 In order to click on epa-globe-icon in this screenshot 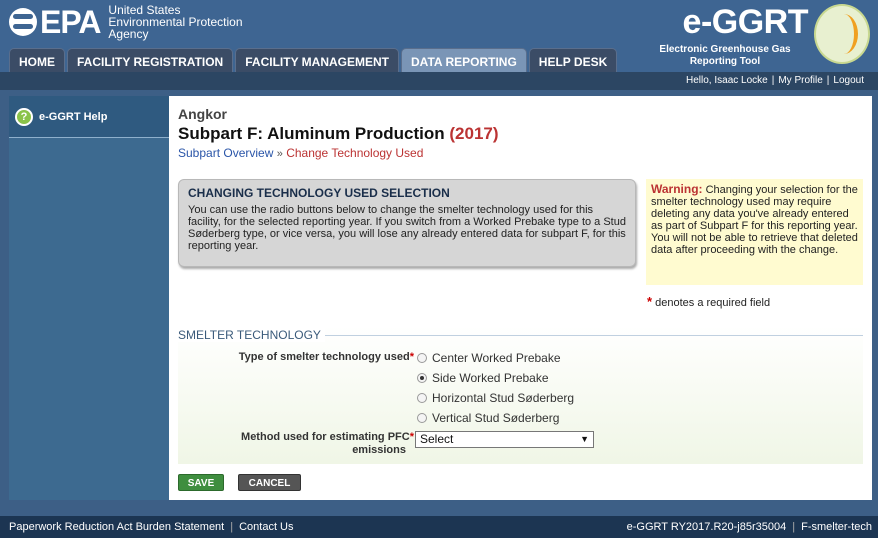, I will do `click(23, 22)`.